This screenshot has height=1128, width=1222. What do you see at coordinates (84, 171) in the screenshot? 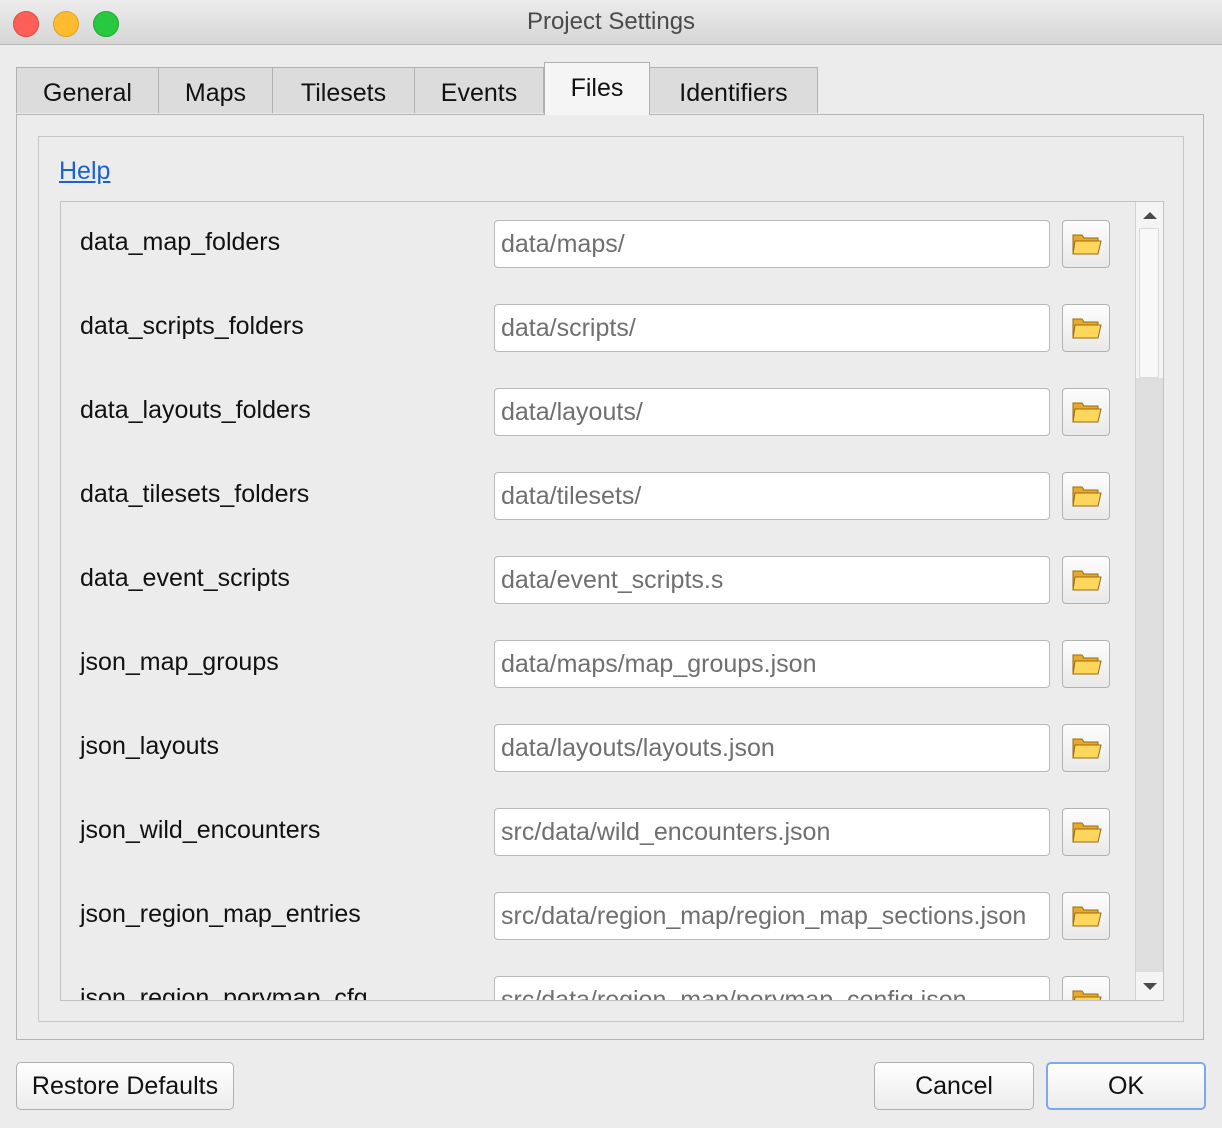
I see `help-link: Help` at bounding box center [84, 171].